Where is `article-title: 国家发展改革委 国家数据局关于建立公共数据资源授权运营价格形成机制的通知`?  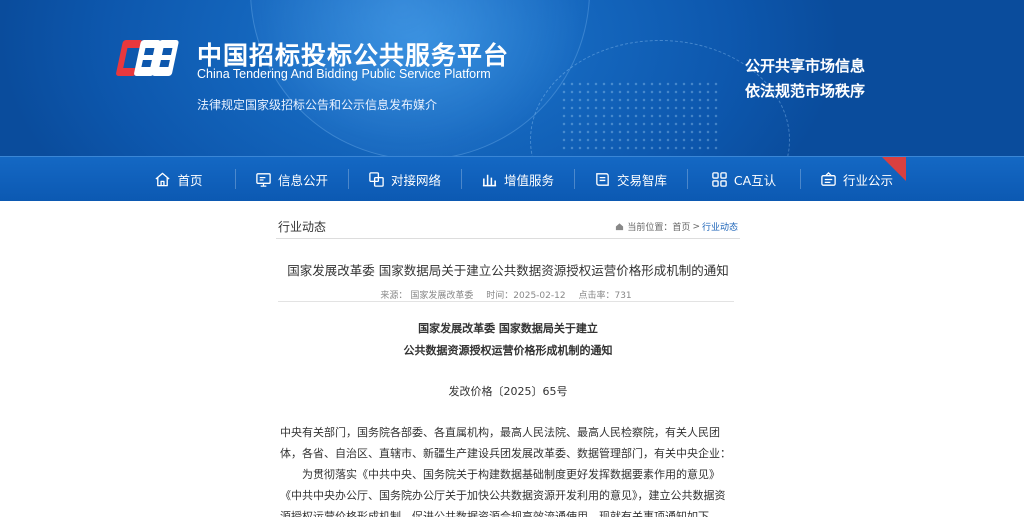 article-title: 国家发展改革委 国家数据局关于建立公共数据资源授权运营价格形成机制的通知 is located at coordinates (508, 270).